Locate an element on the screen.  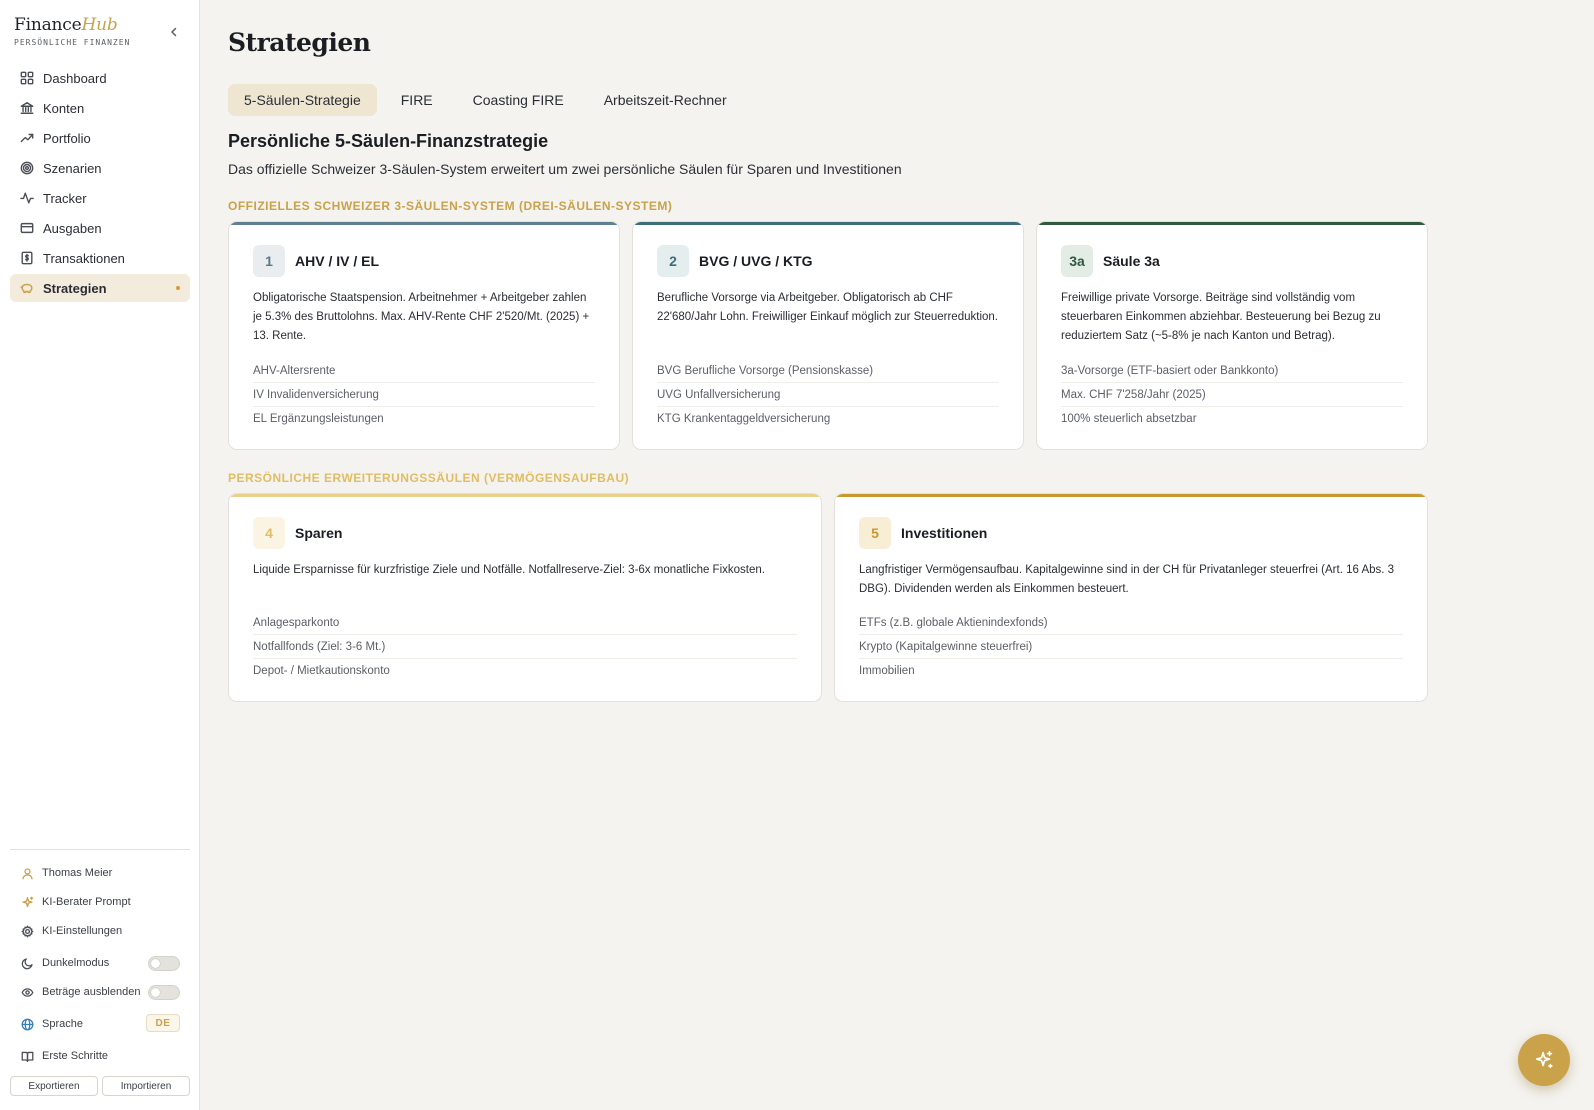
page-title: Strategien is located at coordinates (299, 42).